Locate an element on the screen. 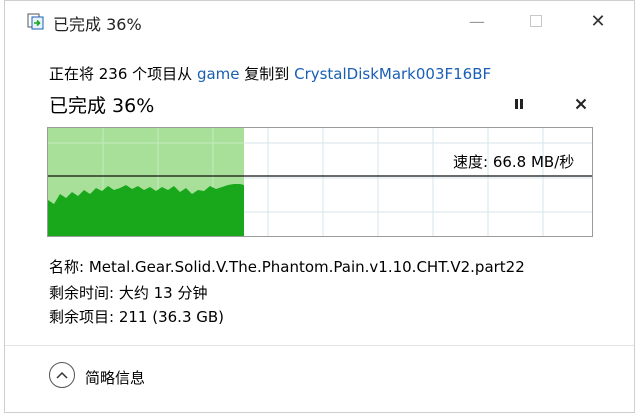 Image resolution: width=640 pixels, height=417 pixels. pause-button is located at coordinates (519, 104).